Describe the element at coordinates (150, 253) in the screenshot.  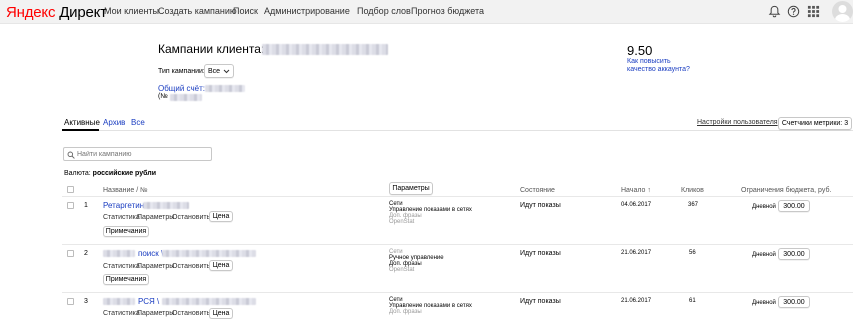
I see `campaign-name-link: поиск \` at that location.